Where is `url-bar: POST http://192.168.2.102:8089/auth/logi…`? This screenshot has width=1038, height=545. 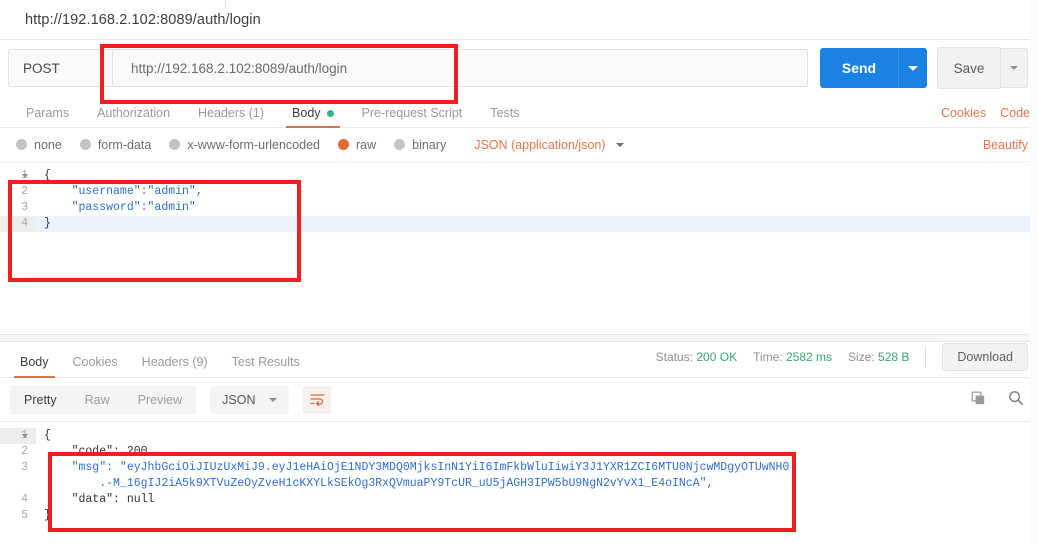 url-bar: POST http://192.168.2.102:8089/auth/logi… is located at coordinates (519, 68).